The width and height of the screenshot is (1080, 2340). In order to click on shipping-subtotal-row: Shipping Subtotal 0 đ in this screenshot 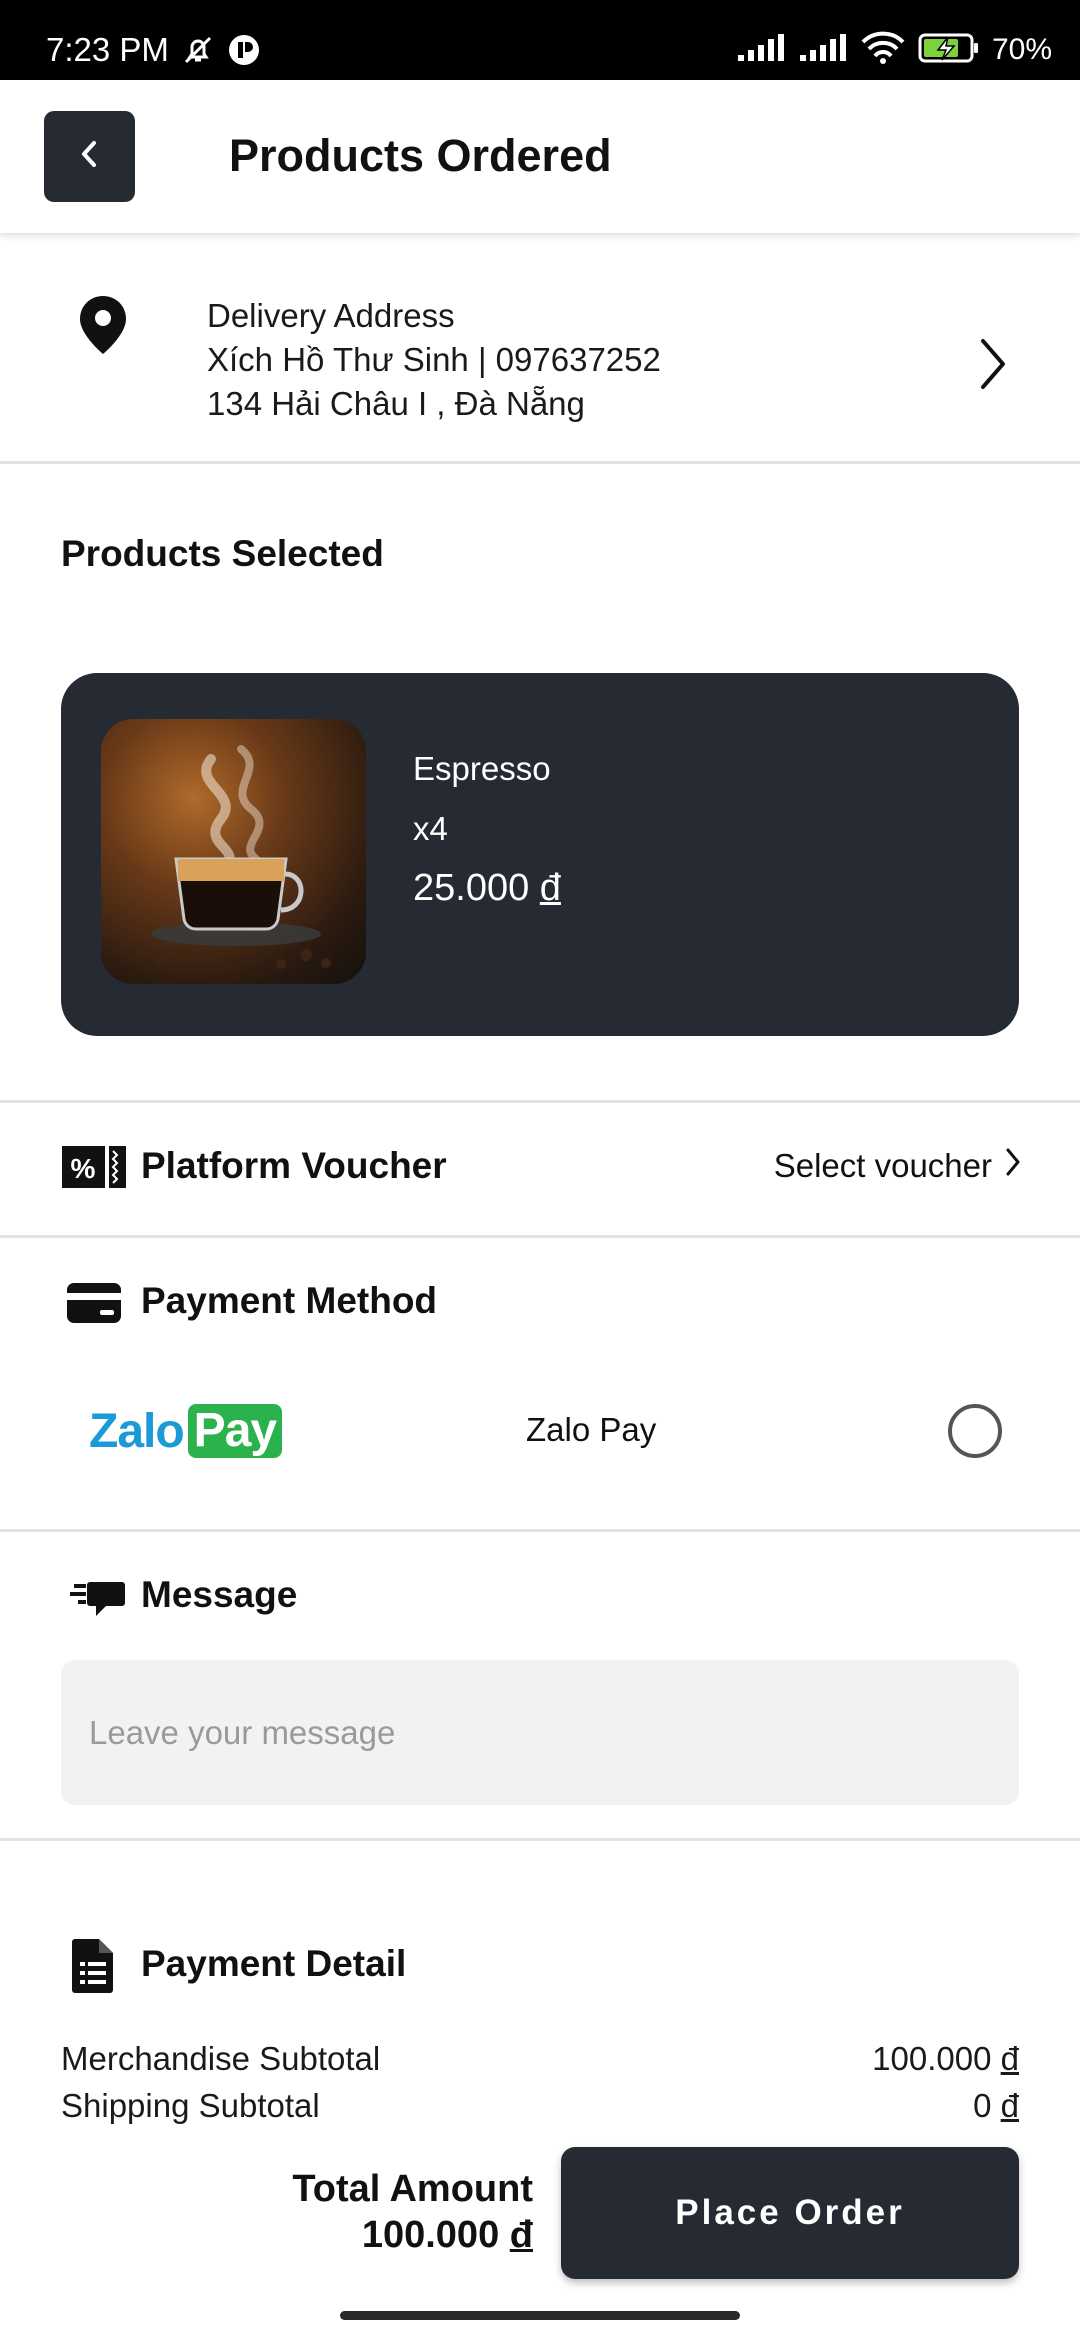, I will do `click(540, 2106)`.